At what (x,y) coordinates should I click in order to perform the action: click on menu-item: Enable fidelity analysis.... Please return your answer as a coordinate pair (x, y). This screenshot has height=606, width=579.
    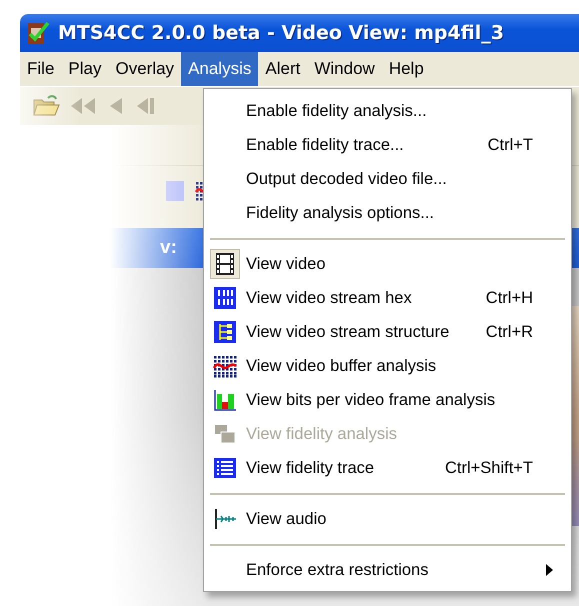
    Looking at the image, I should click on (387, 111).